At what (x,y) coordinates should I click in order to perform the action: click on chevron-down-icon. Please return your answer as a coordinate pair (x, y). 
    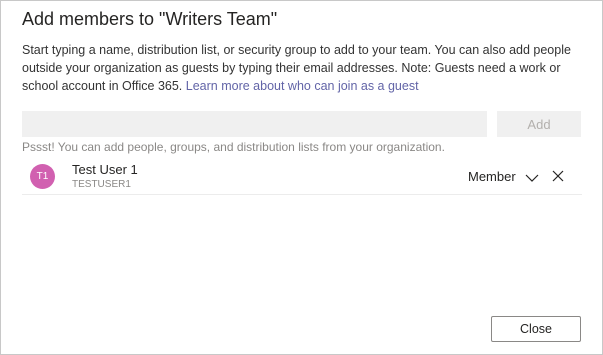
    Looking at the image, I should click on (532, 176).